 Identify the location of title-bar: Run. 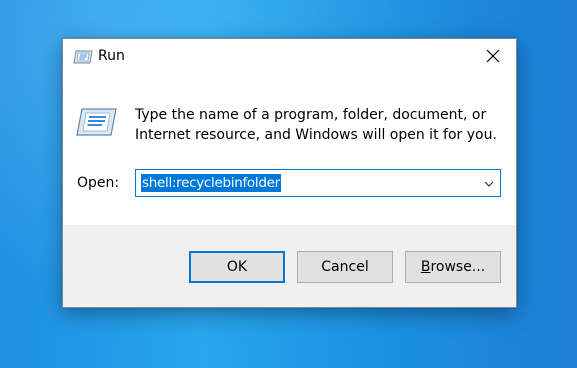
(289, 57).